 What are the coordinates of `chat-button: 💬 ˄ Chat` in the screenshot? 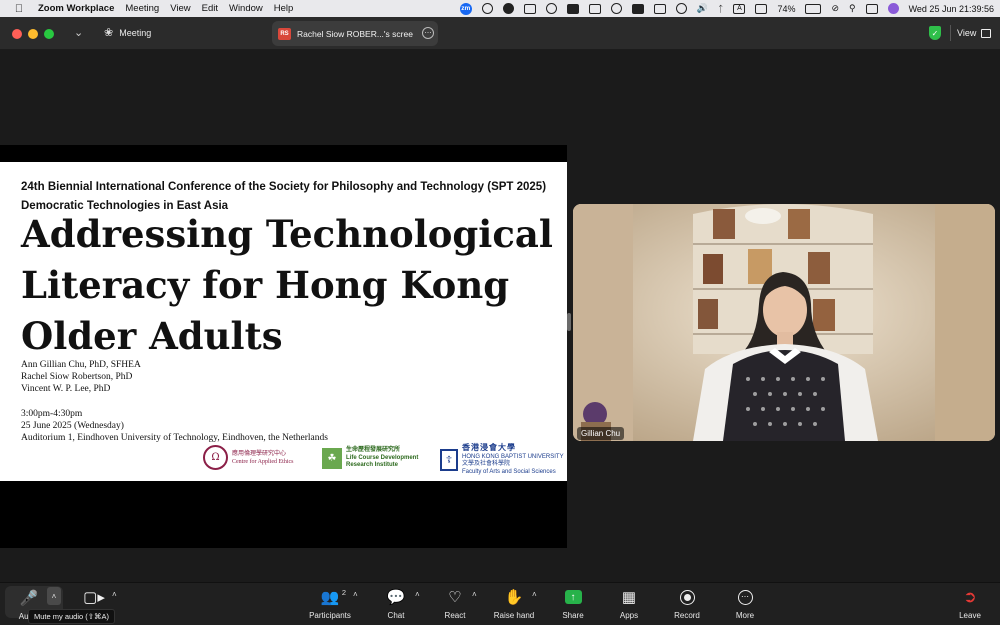 It's located at (396, 602).